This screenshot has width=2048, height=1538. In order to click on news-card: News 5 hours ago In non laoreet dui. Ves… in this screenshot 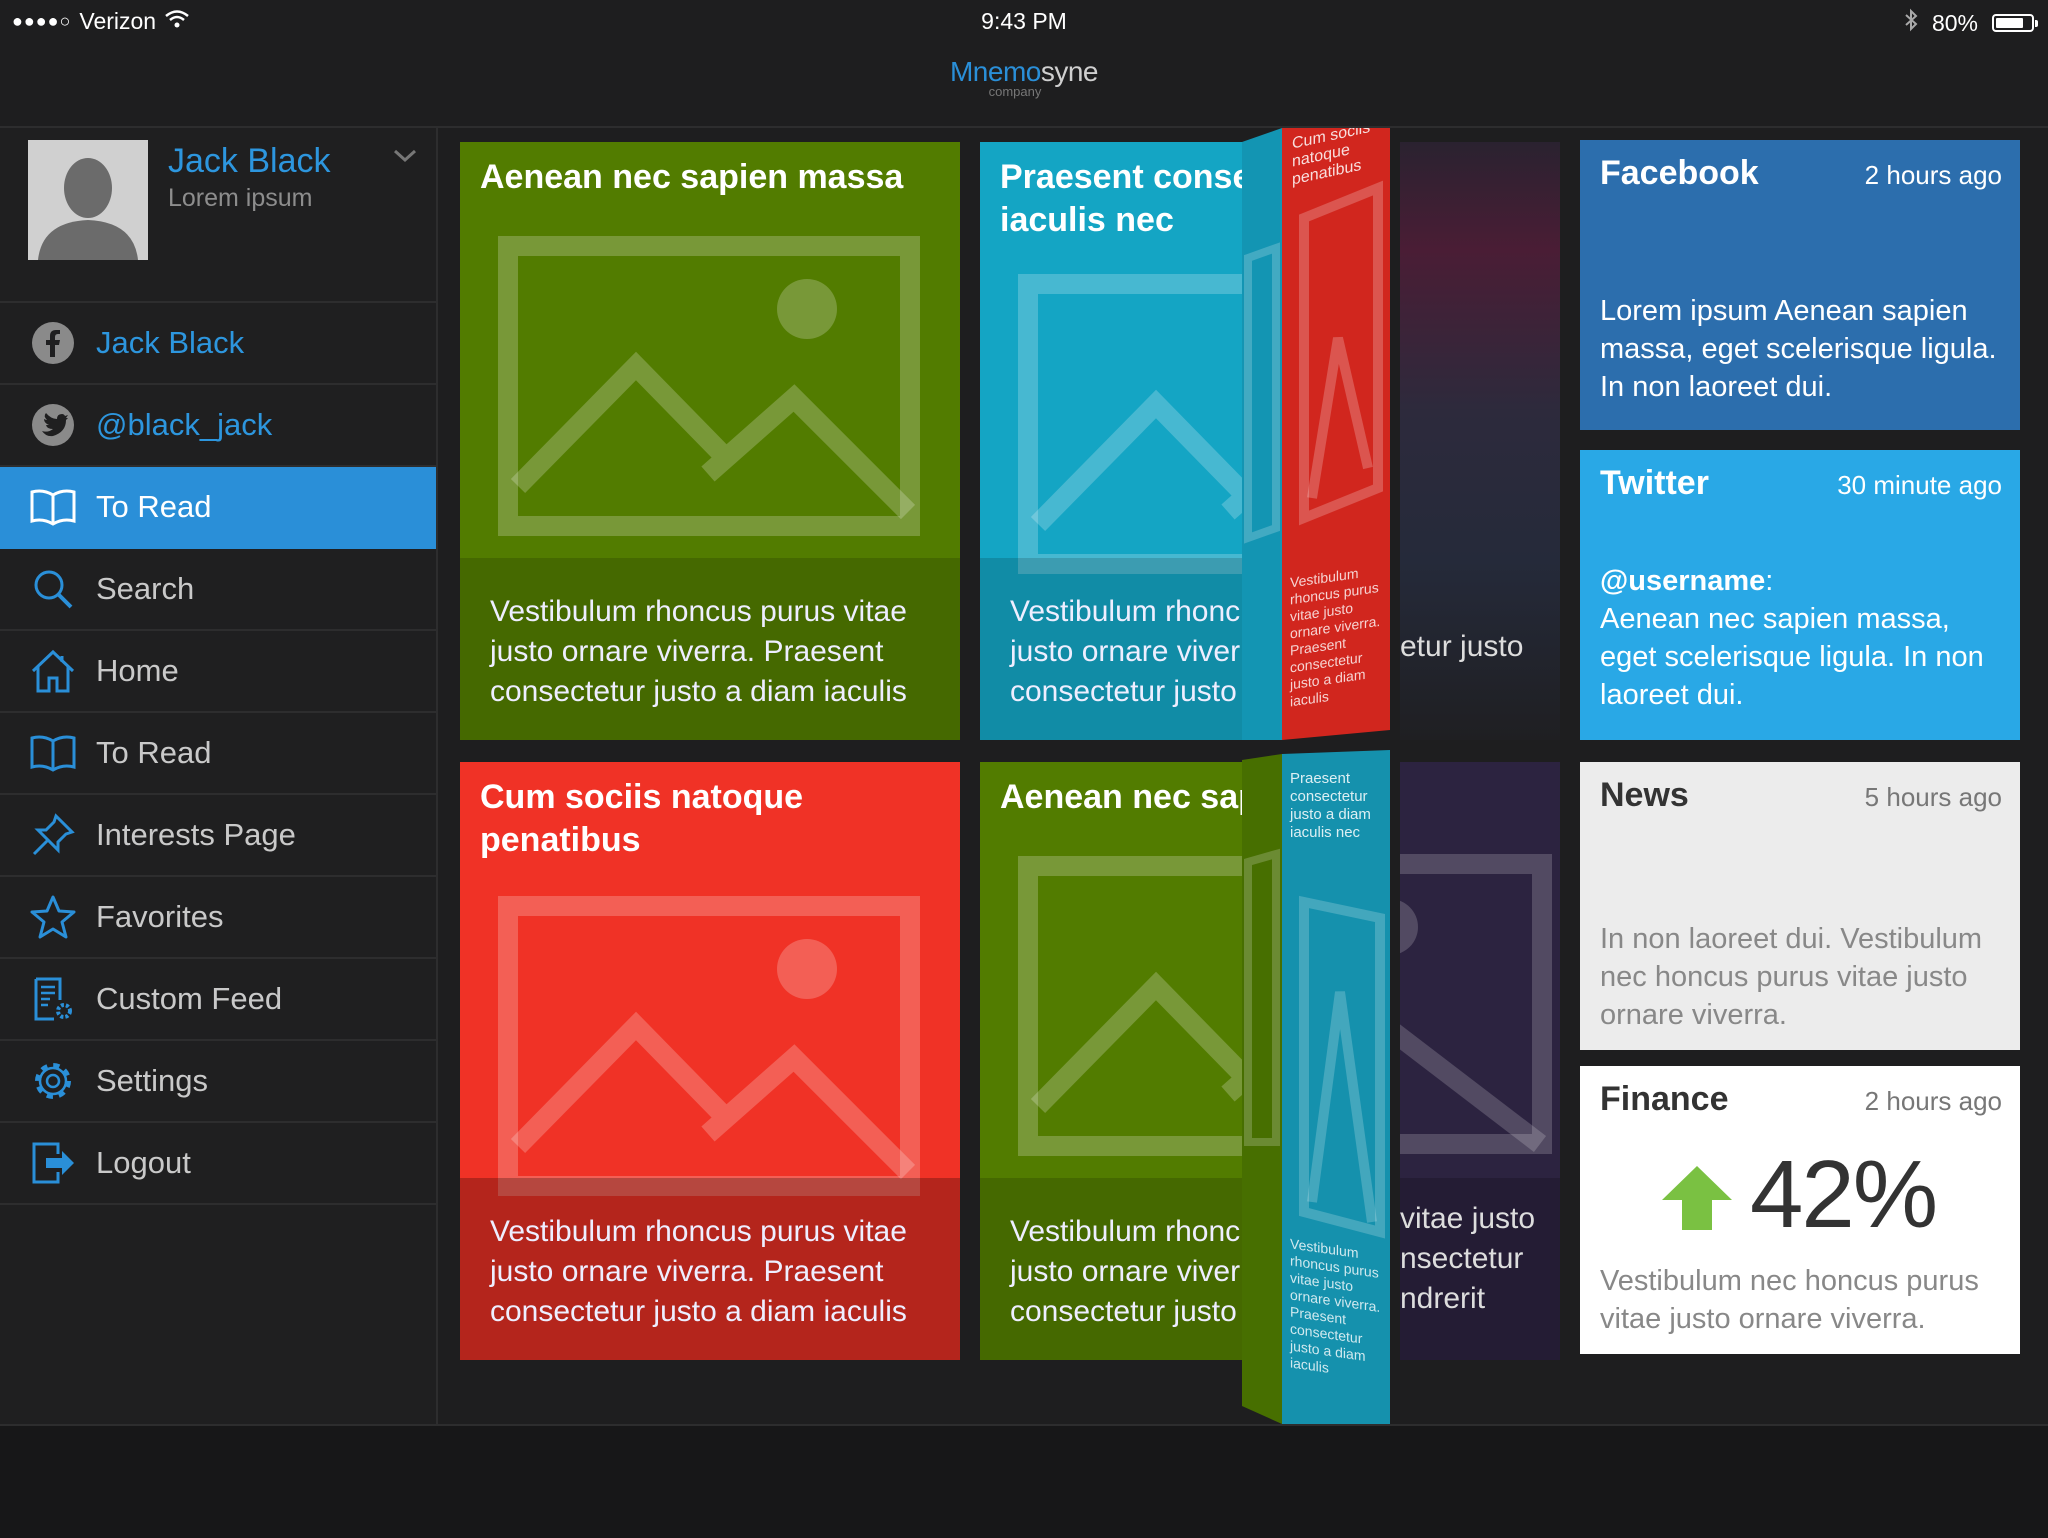, I will do `click(1800, 906)`.